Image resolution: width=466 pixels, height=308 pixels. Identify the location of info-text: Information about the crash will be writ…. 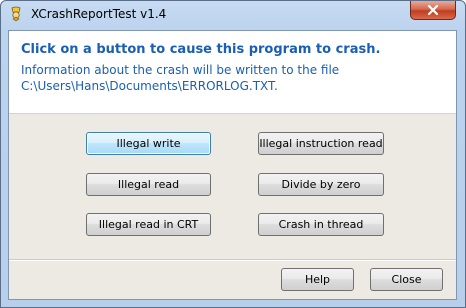
(180, 70).